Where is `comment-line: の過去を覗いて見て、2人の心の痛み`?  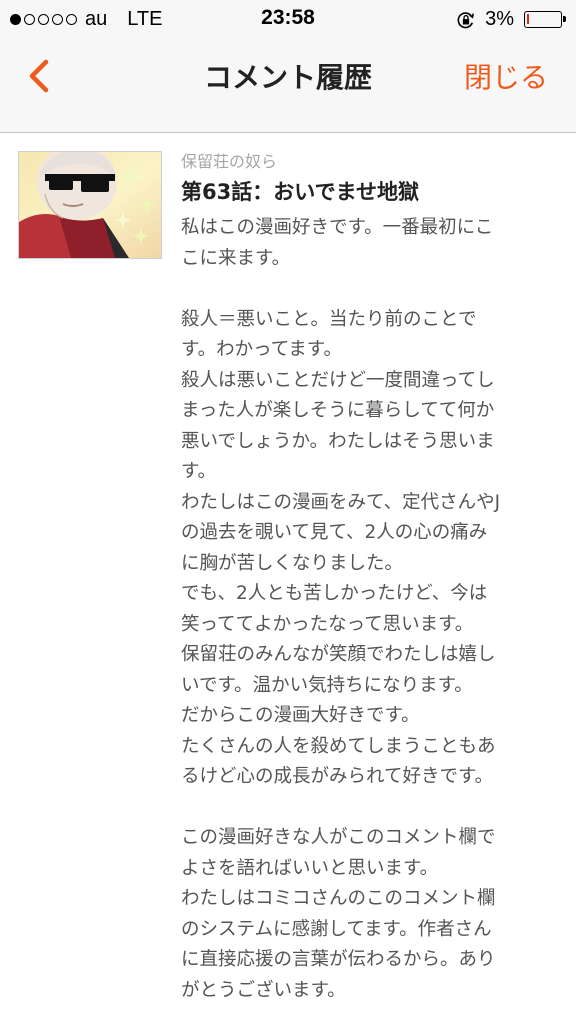 comment-line: の過去を覗いて見て、2人の心の痛み is located at coordinates (334, 532).